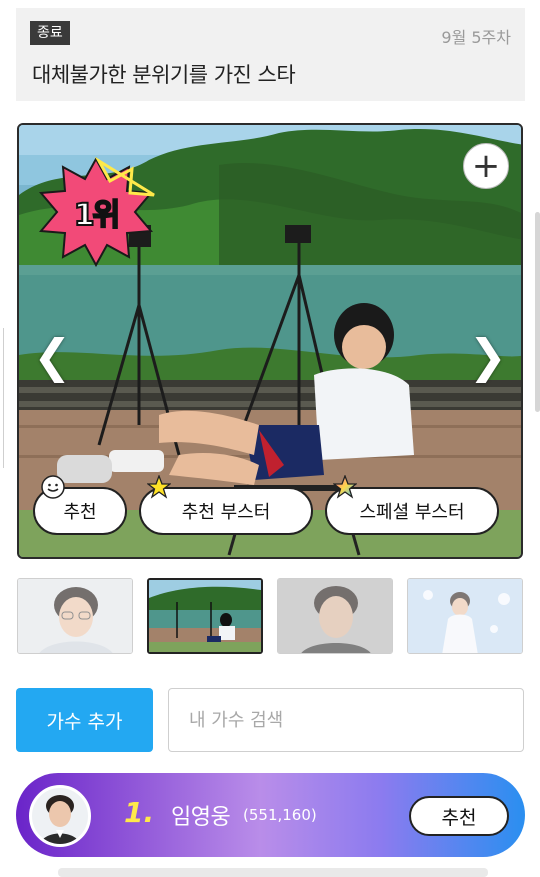 Image resolution: width=540 pixels, height=877 pixels. I want to click on vote-header-card: 종료 9월 5주차 대체불가한 분위기를 가진 스타, so click(270, 54).